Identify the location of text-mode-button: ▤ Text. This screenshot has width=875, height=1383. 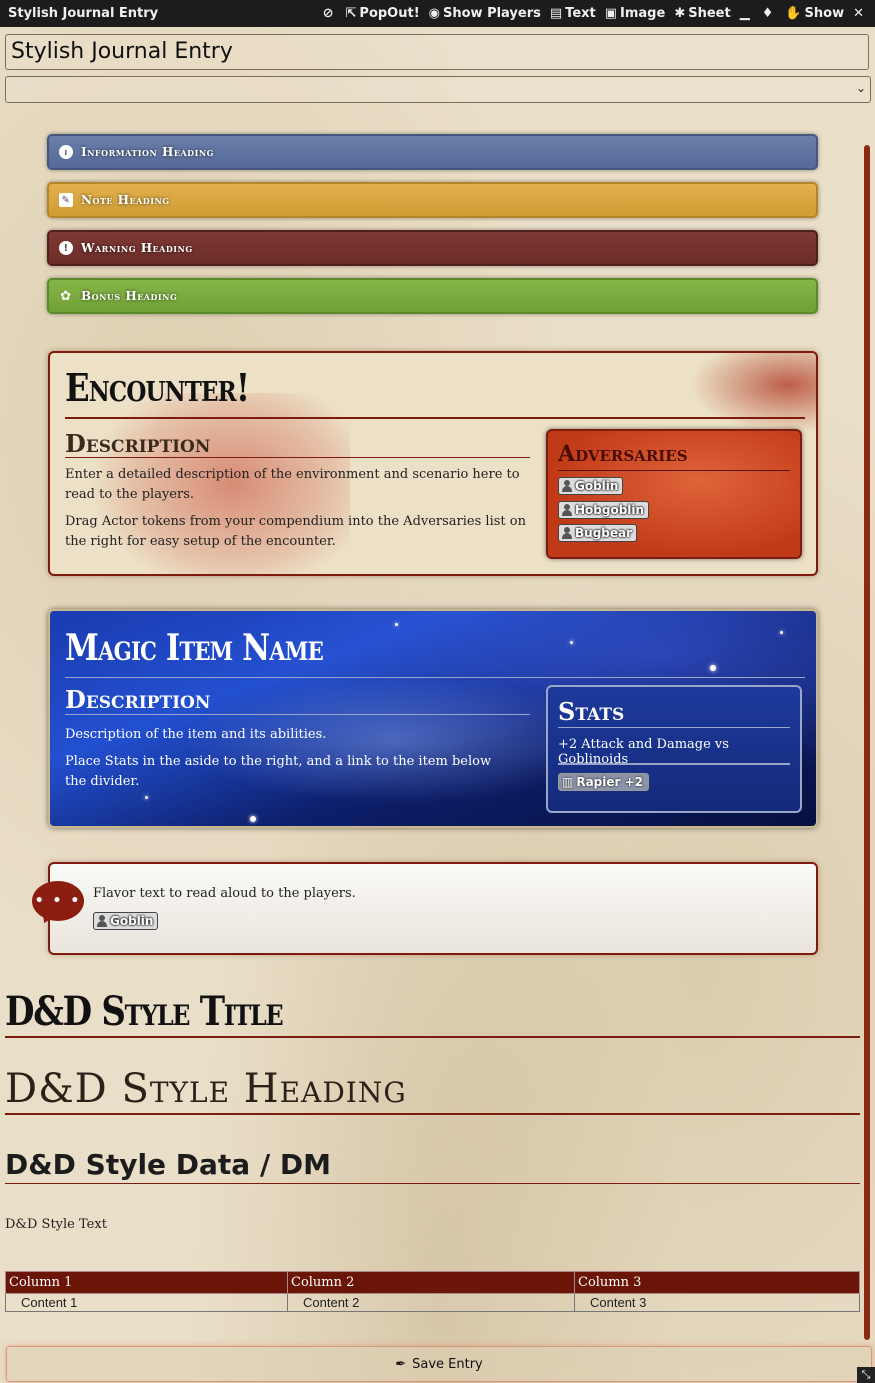
(573, 13).